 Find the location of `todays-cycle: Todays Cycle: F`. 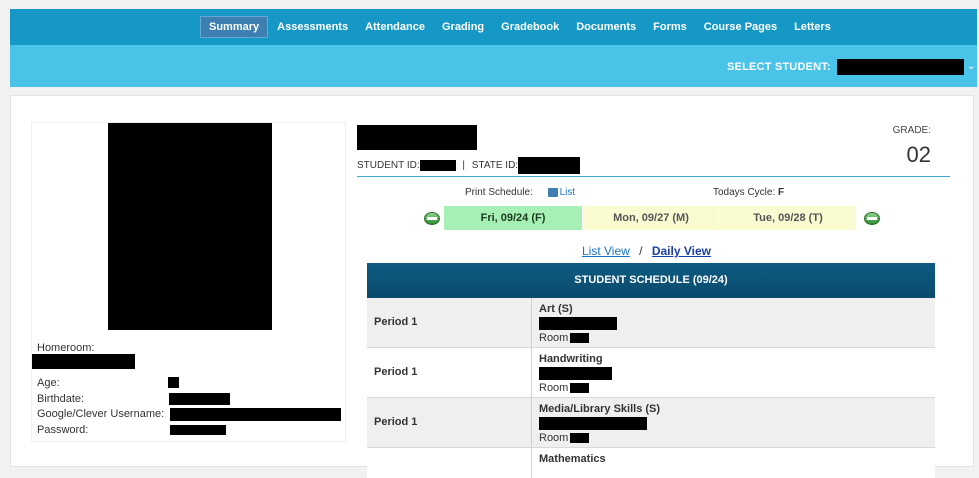

todays-cycle: Todays Cycle: F is located at coordinates (748, 192).